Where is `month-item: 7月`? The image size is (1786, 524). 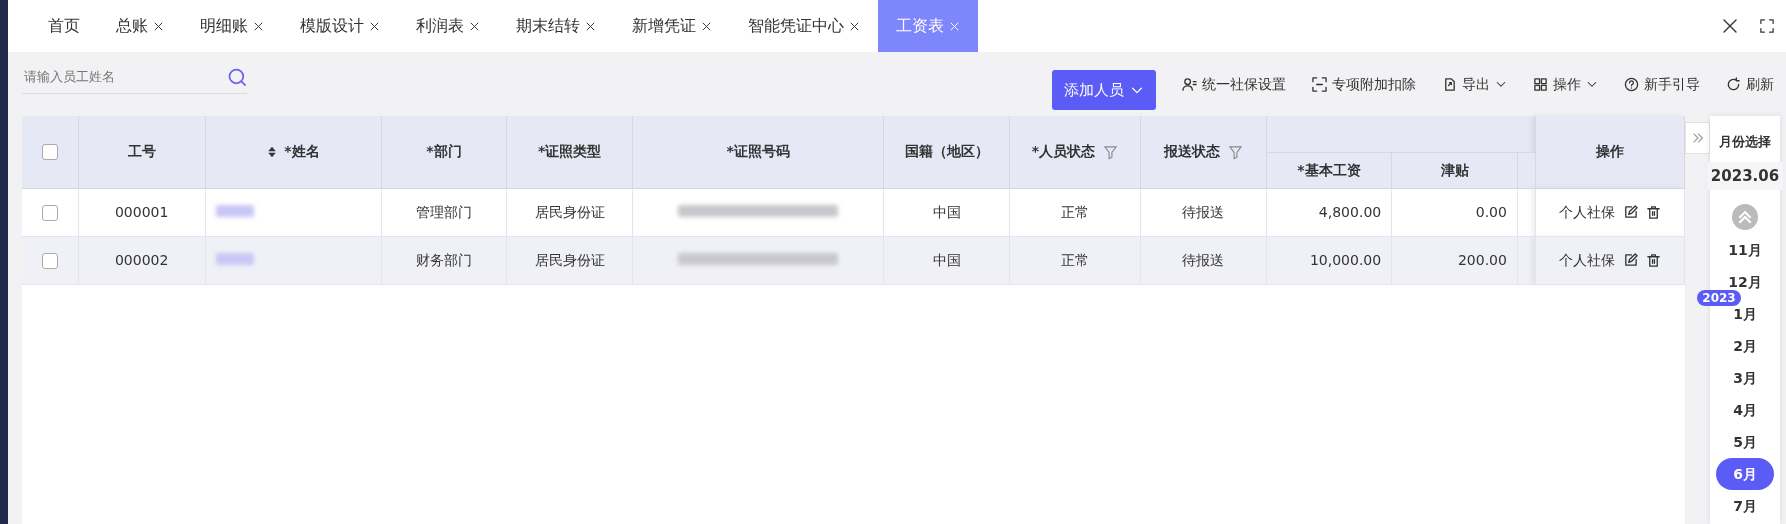 month-item: 7月 is located at coordinates (1745, 506).